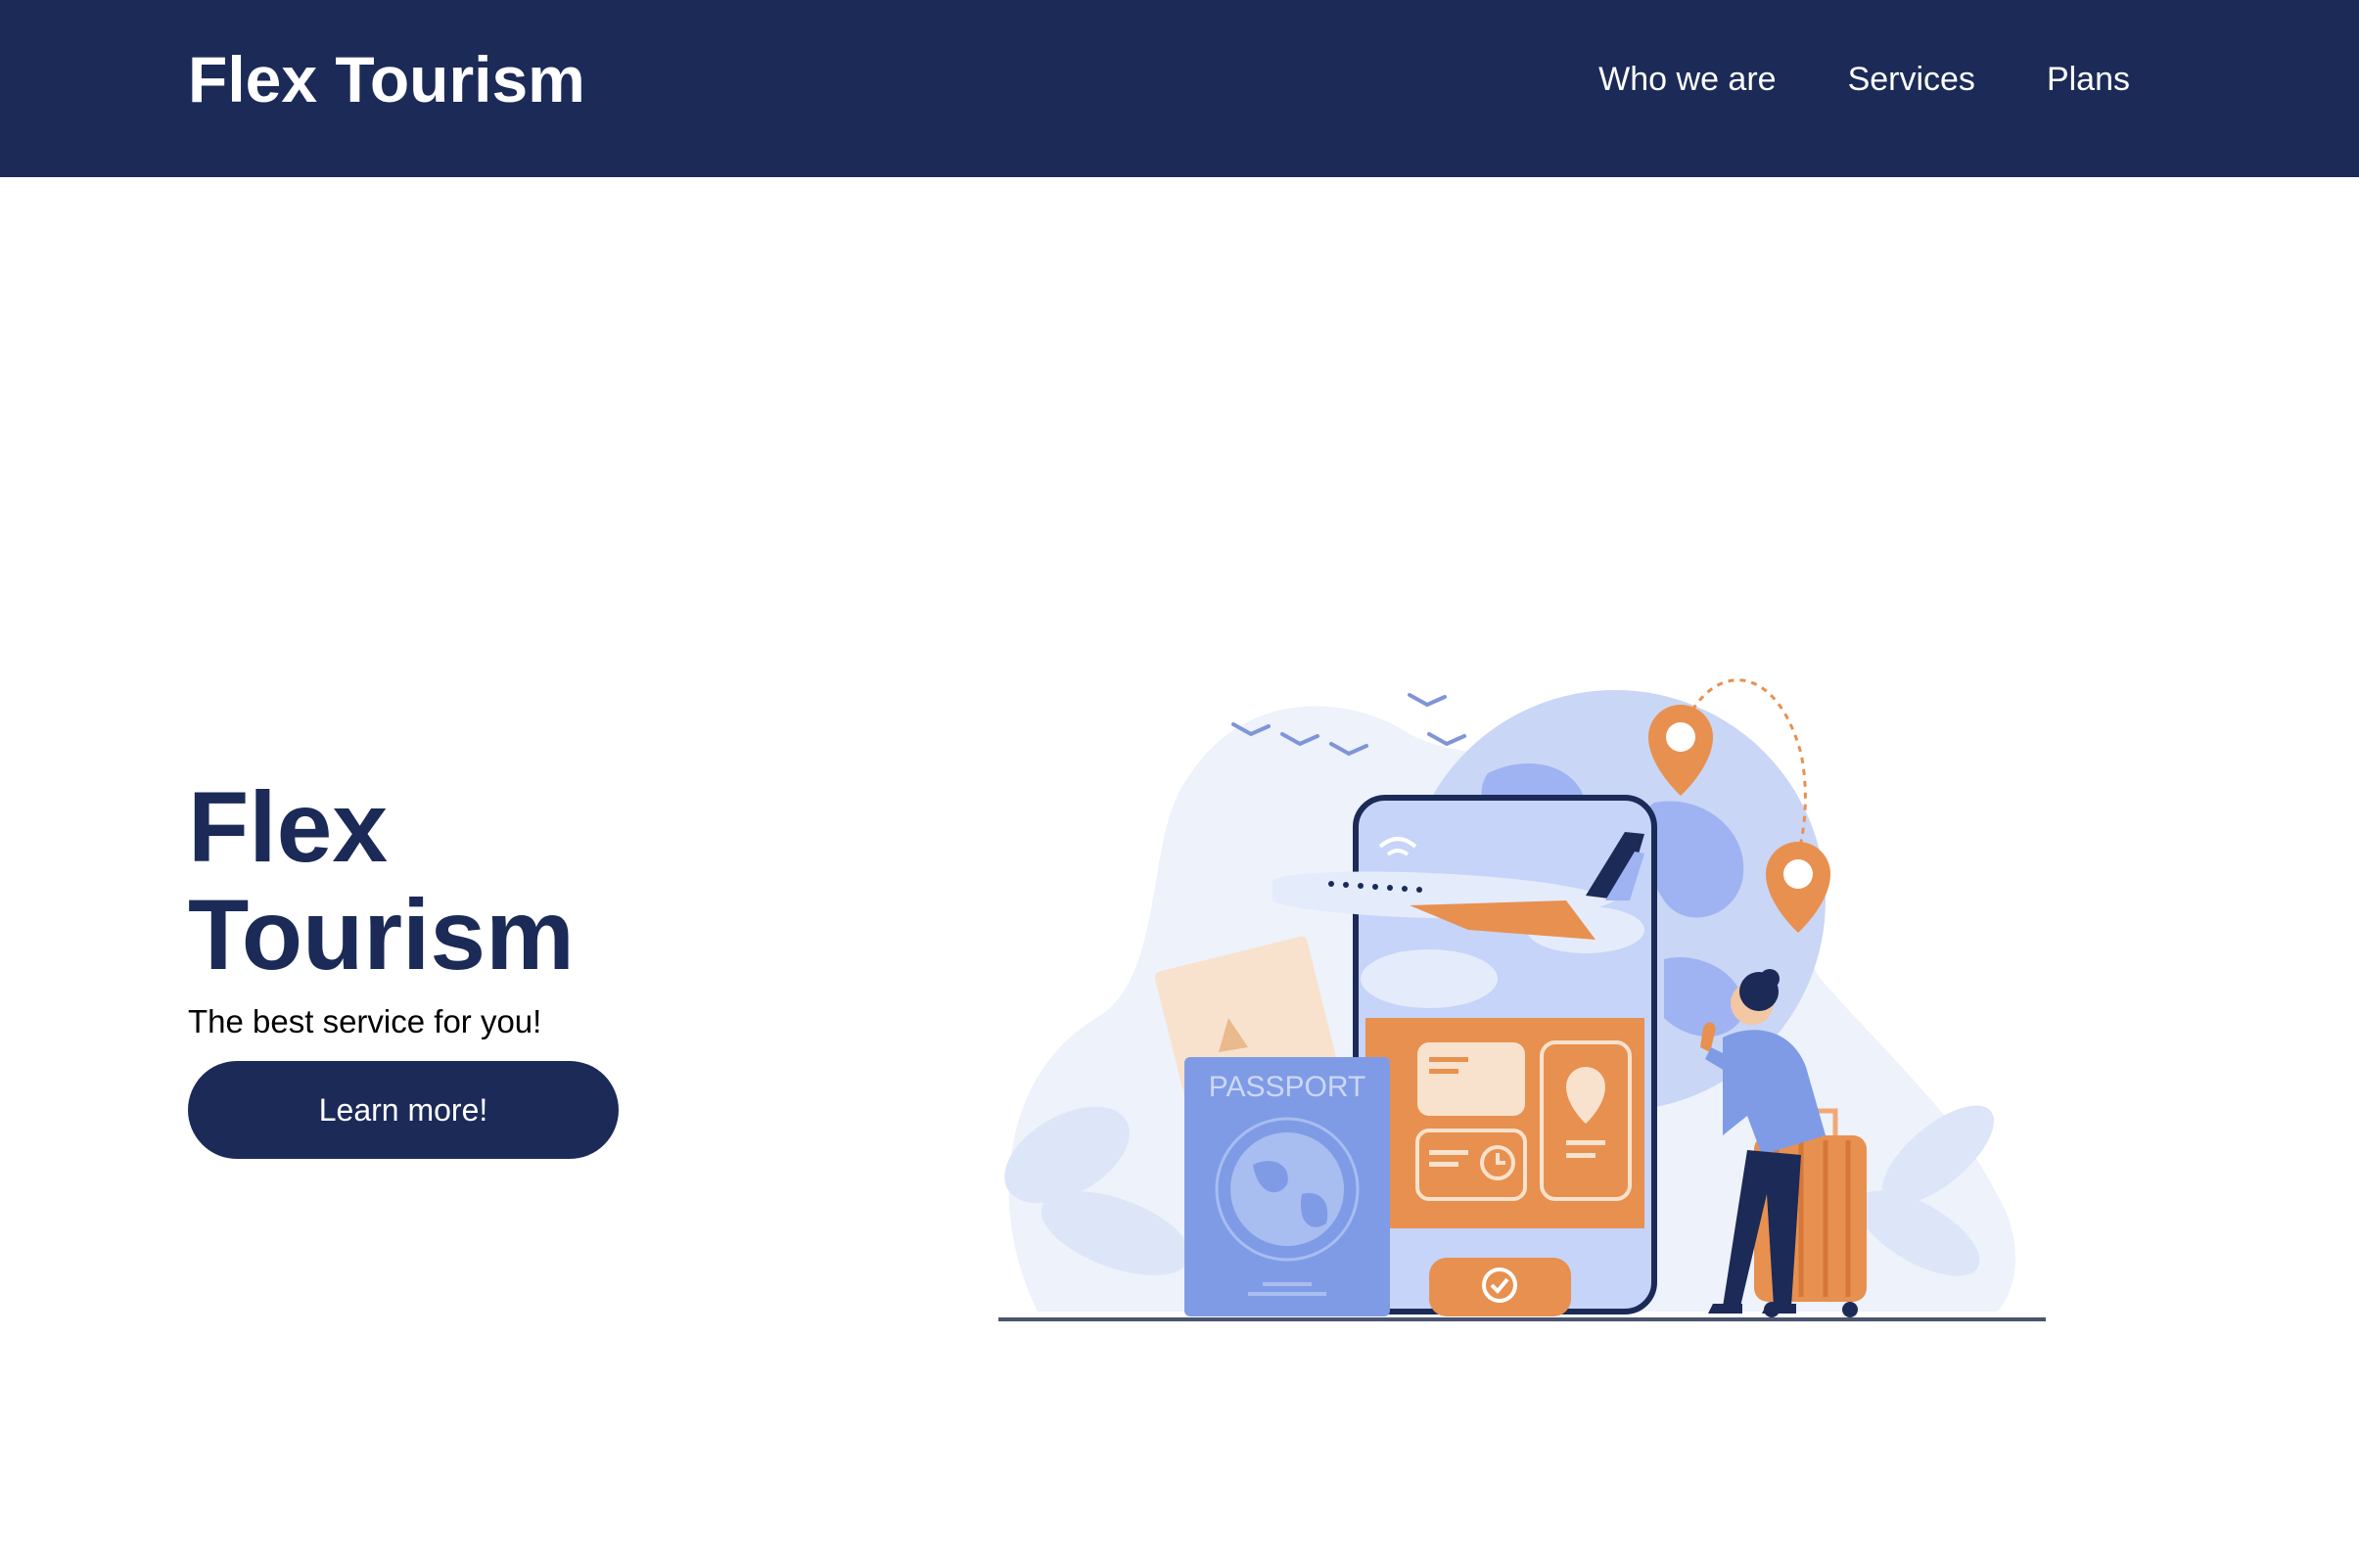 The image size is (2359, 1568). What do you see at coordinates (1287, 1087) in the screenshot?
I see `passport-label: PASSPORT` at bounding box center [1287, 1087].